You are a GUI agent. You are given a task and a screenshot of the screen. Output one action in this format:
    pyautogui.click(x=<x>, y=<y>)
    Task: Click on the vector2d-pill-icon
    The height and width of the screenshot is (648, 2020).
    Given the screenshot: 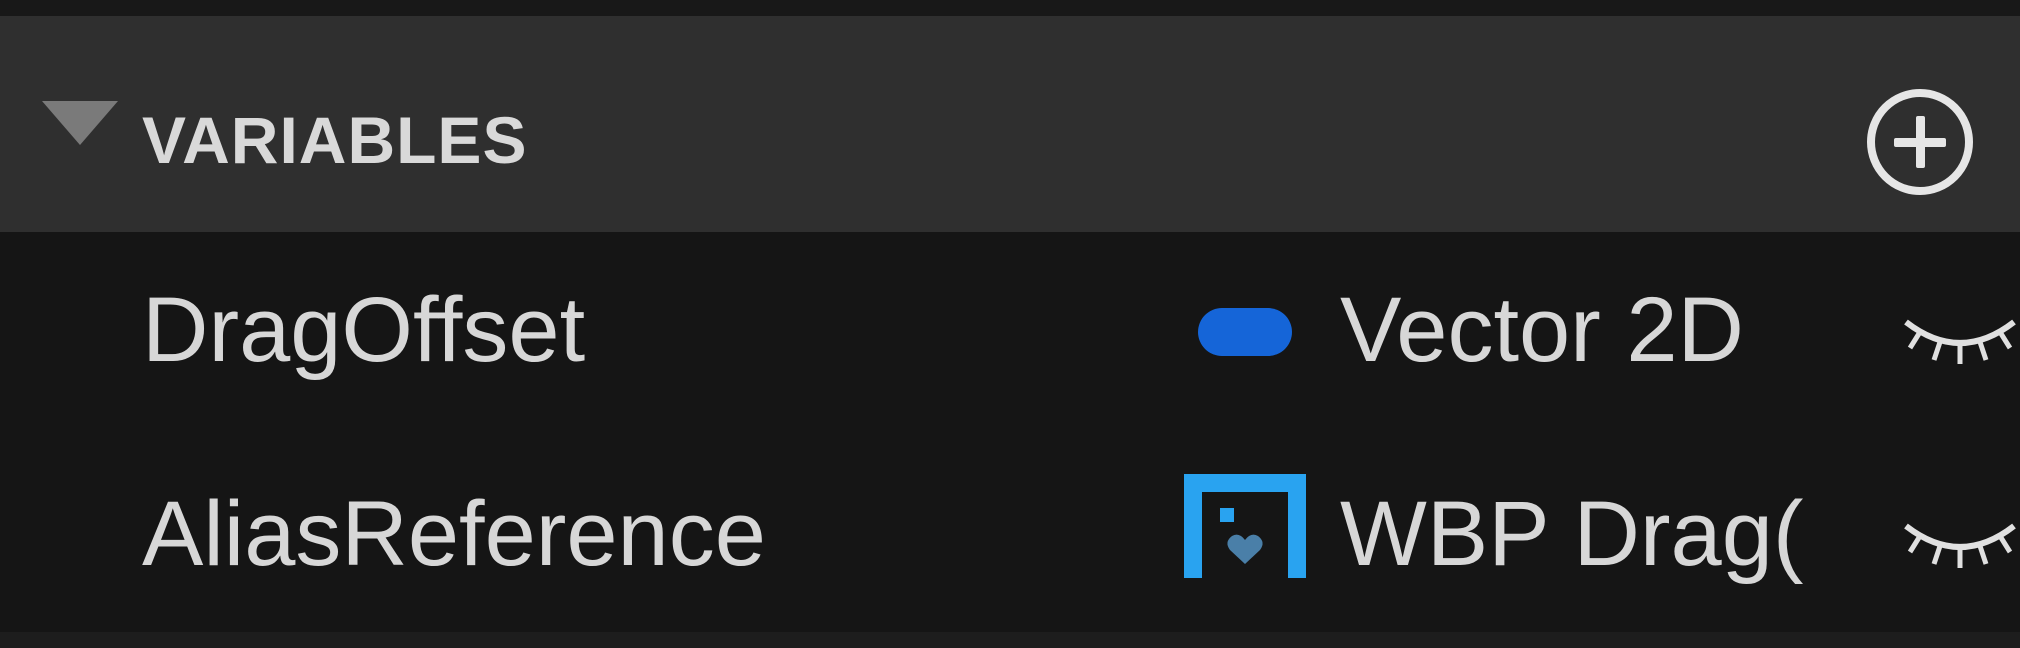 What is the action you would take?
    pyautogui.click(x=1245, y=332)
    